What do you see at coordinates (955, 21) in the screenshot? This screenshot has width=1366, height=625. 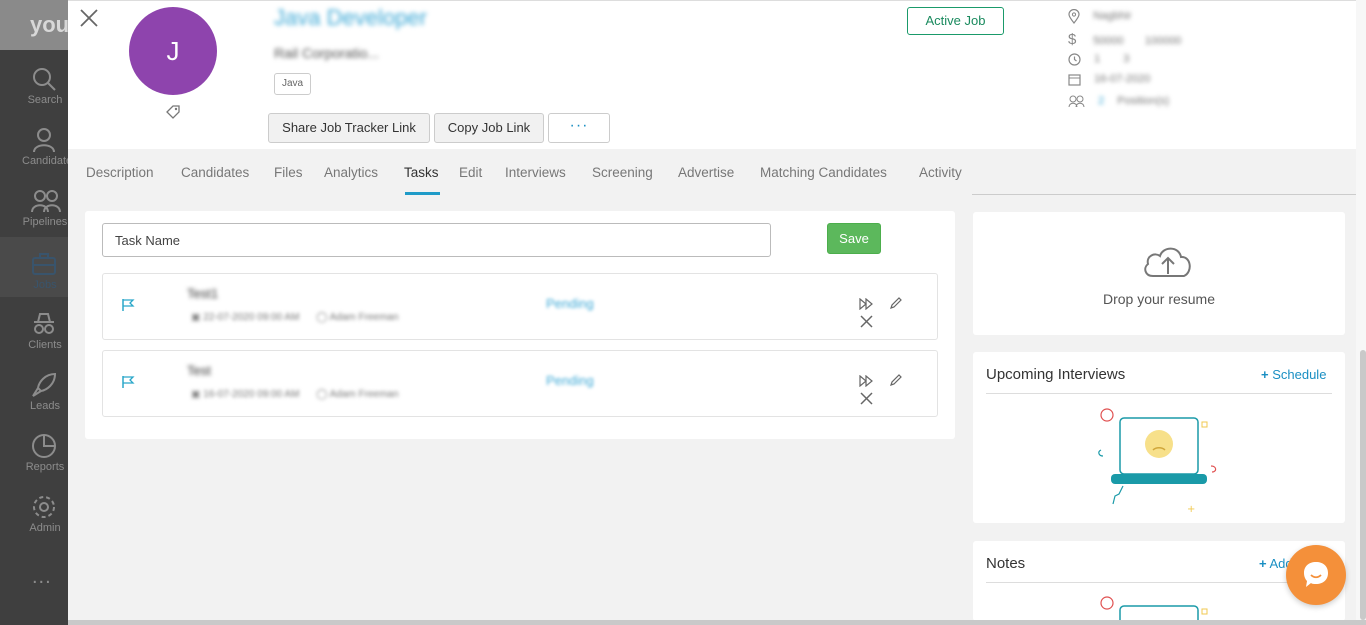 I see `job-status-button: Active Job` at bounding box center [955, 21].